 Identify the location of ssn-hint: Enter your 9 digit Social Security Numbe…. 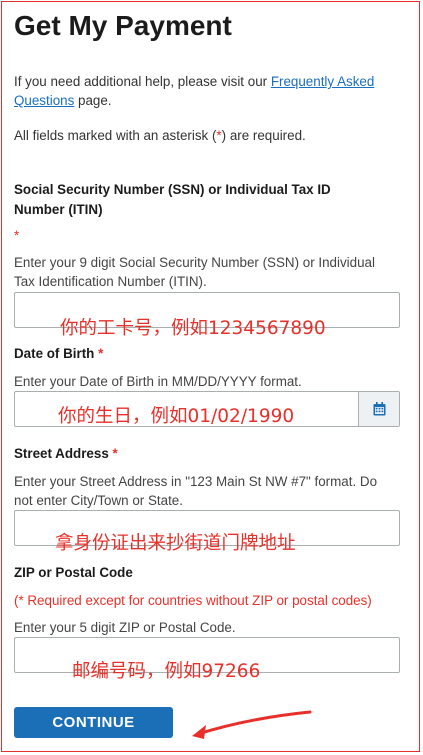
(194, 272).